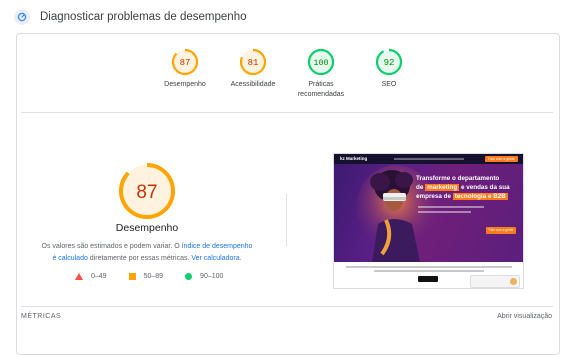  I want to click on legend-item-good: 90–100, so click(204, 276).